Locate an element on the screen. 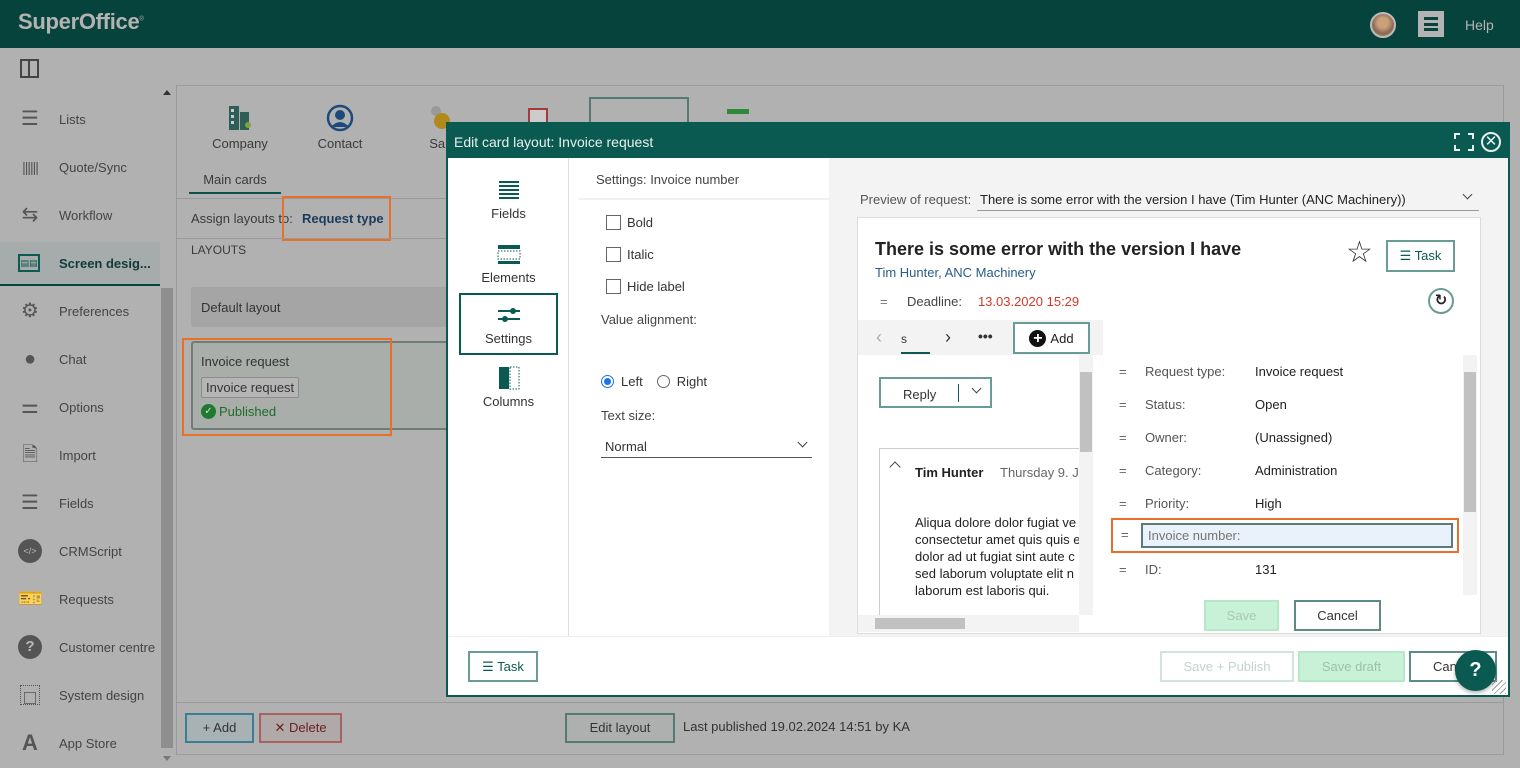  field-label: Priority: is located at coordinates (1167, 503).